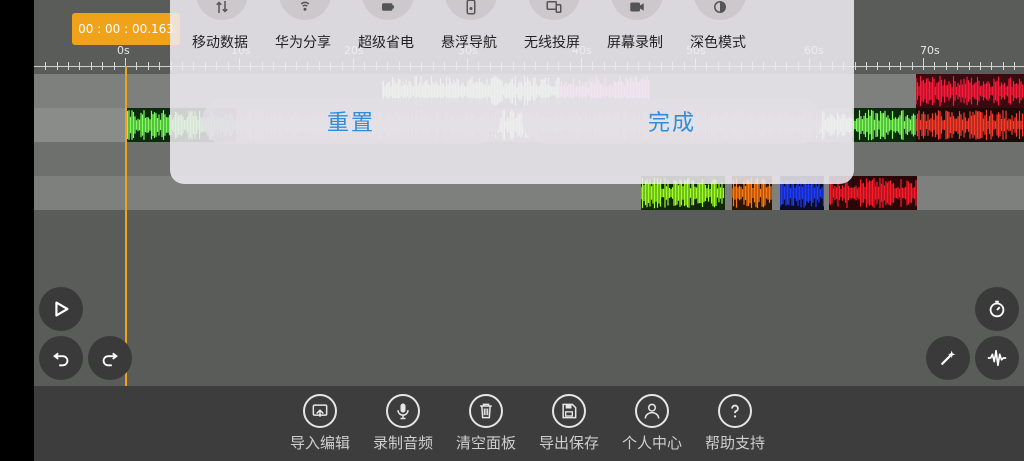 The image size is (1024, 461). Describe the element at coordinates (720, 7) in the screenshot. I see `dark-mode-icon` at that location.